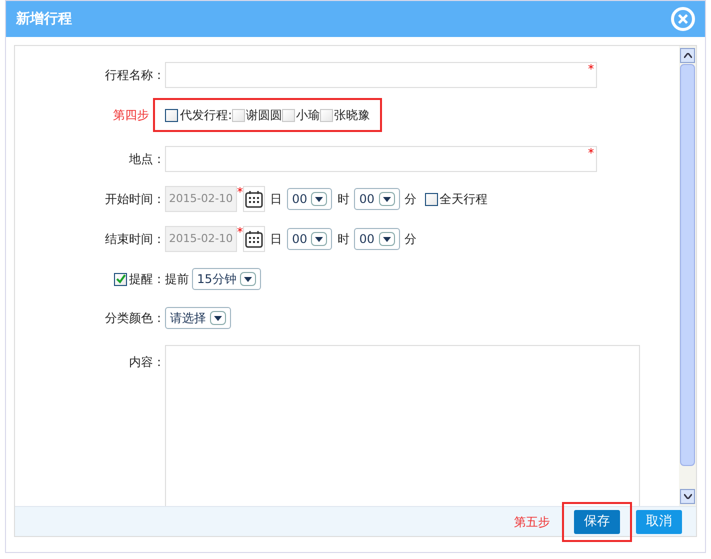 This screenshot has width=711, height=559. What do you see at coordinates (597, 522) in the screenshot?
I see `save-button: 保存` at bounding box center [597, 522].